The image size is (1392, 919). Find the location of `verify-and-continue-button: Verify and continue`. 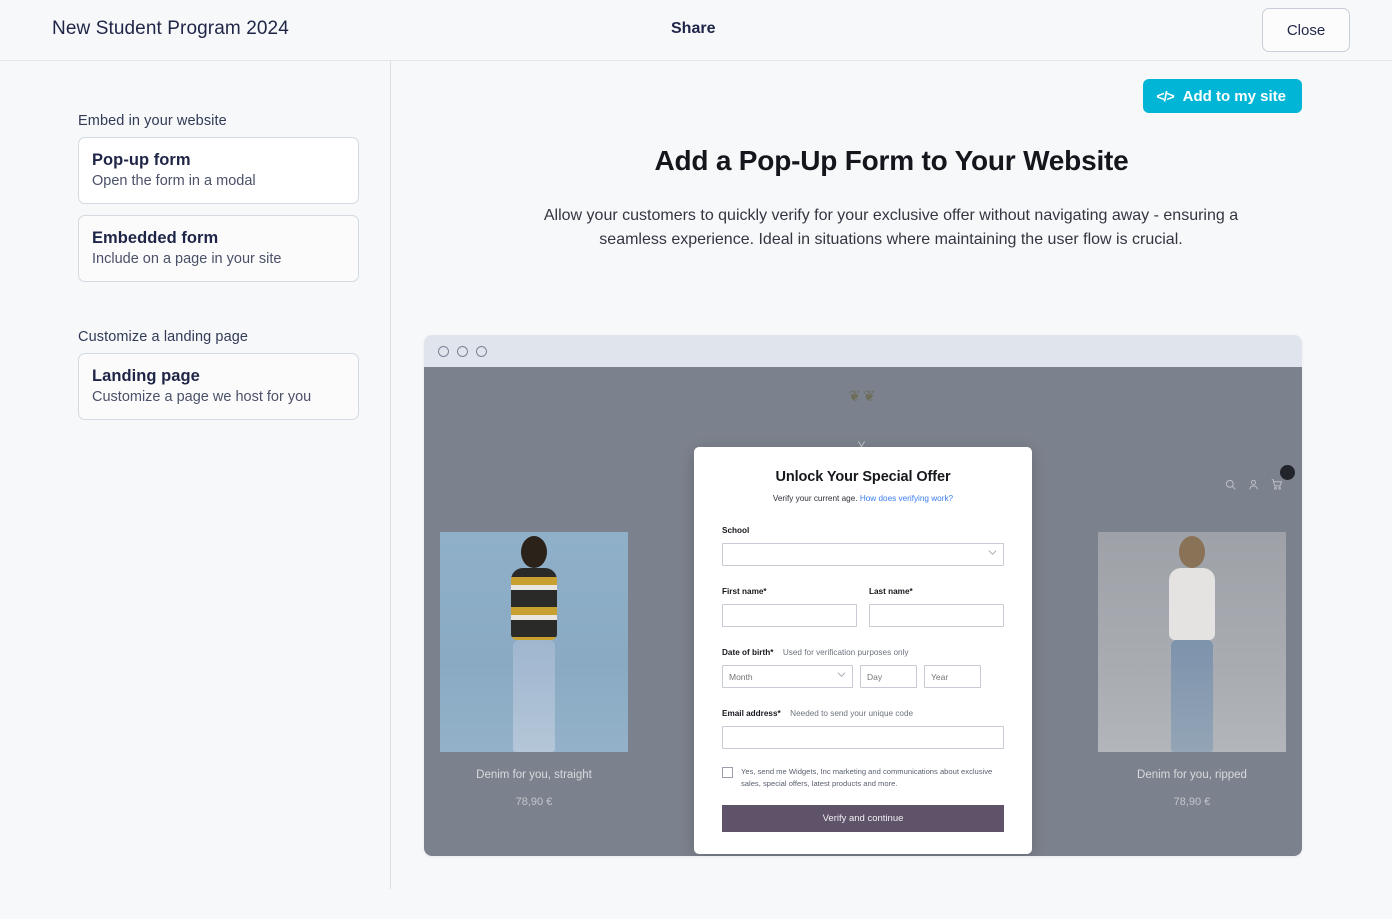

verify-and-continue-button: Verify and continue is located at coordinates (863, 818).